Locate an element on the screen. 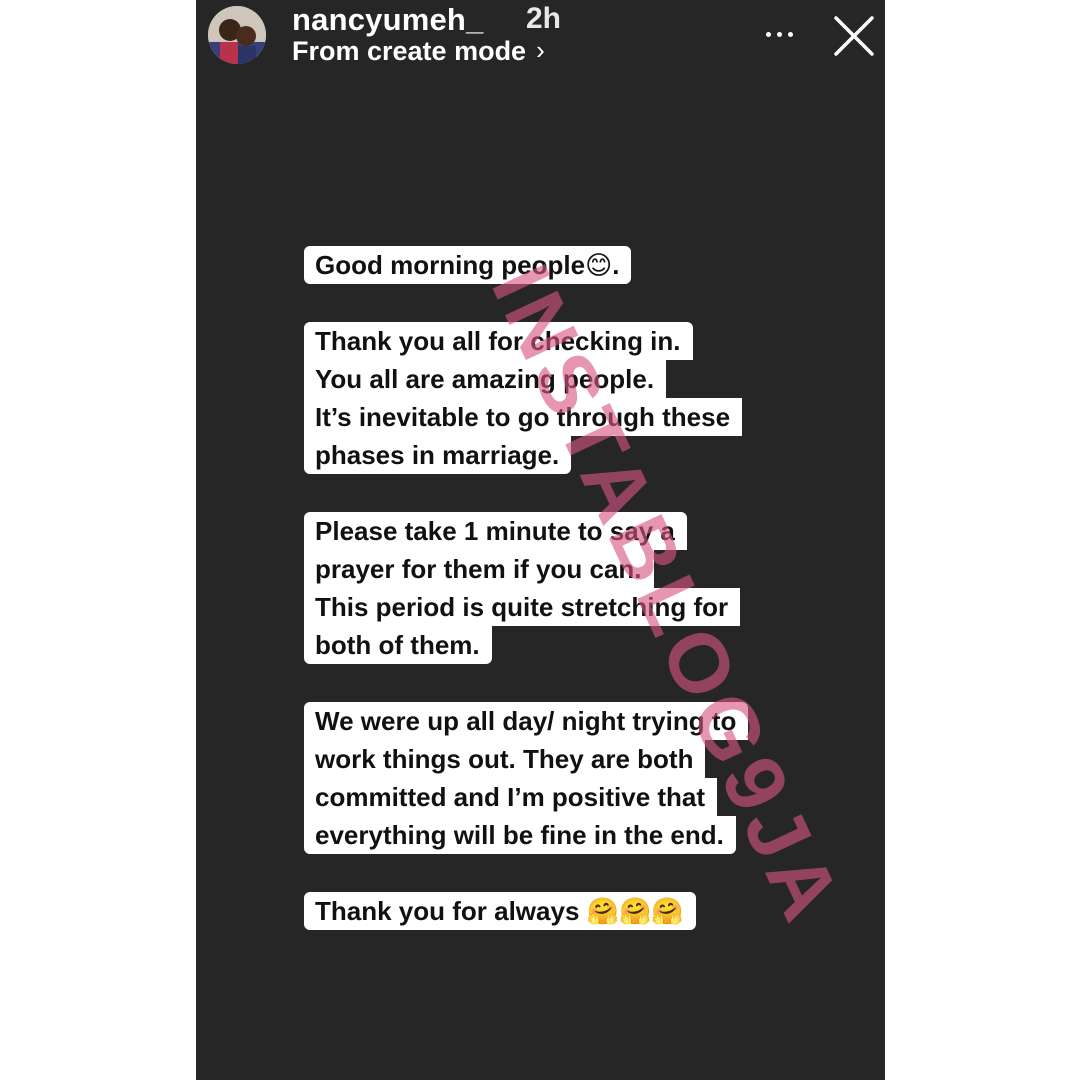 The image size is (1080, 1080). subtitle-label: From create mode is located at coordinates (409, 51).